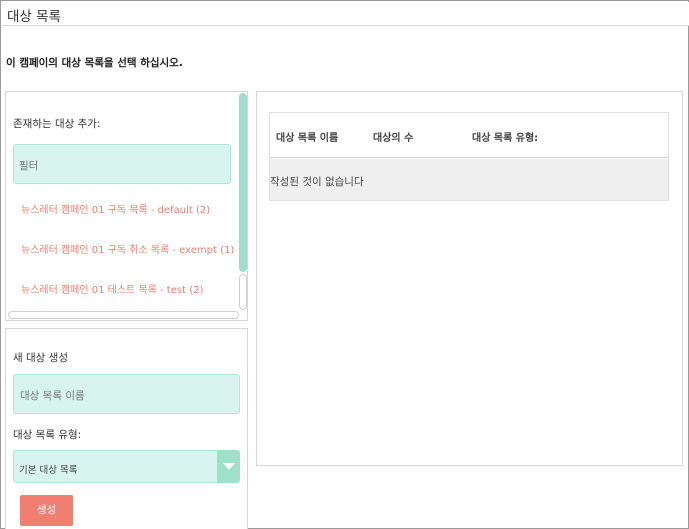  What do you see at coordinates (127, 248) in the screenshot?
I see `target-list-item-exempt: 뉴스레터 캠페인 01 구독 취소 목록 - exempt (1)` at bounding box center [127, 248].